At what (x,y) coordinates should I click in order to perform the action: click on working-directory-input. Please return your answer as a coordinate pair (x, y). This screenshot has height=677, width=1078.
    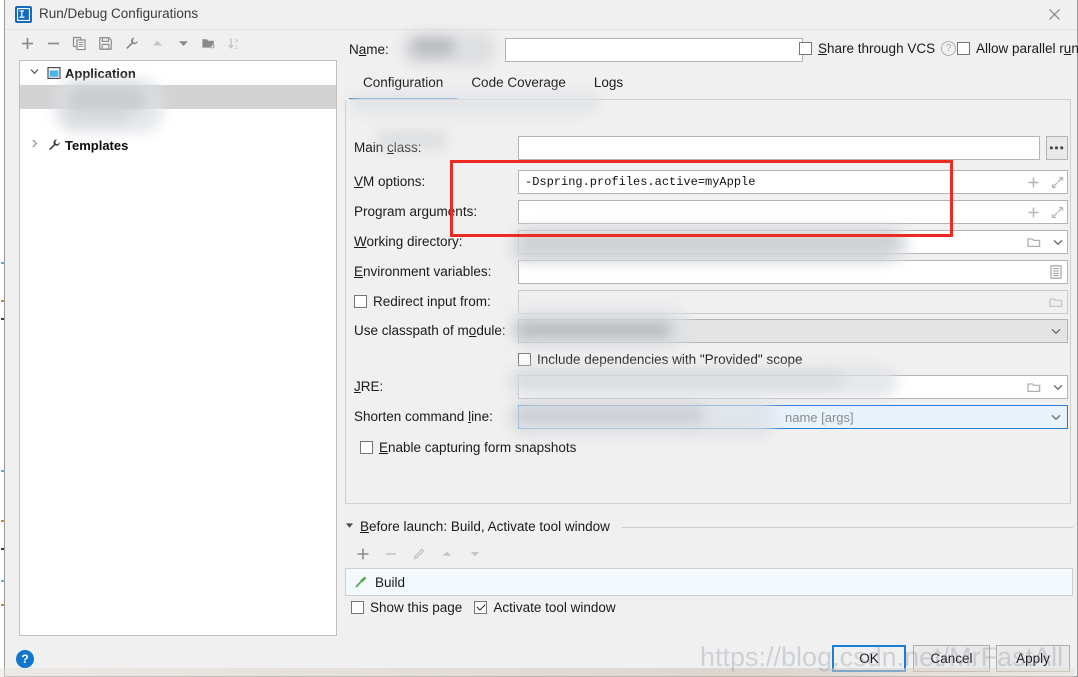
    Looking at the image, I should click on (793, 242).